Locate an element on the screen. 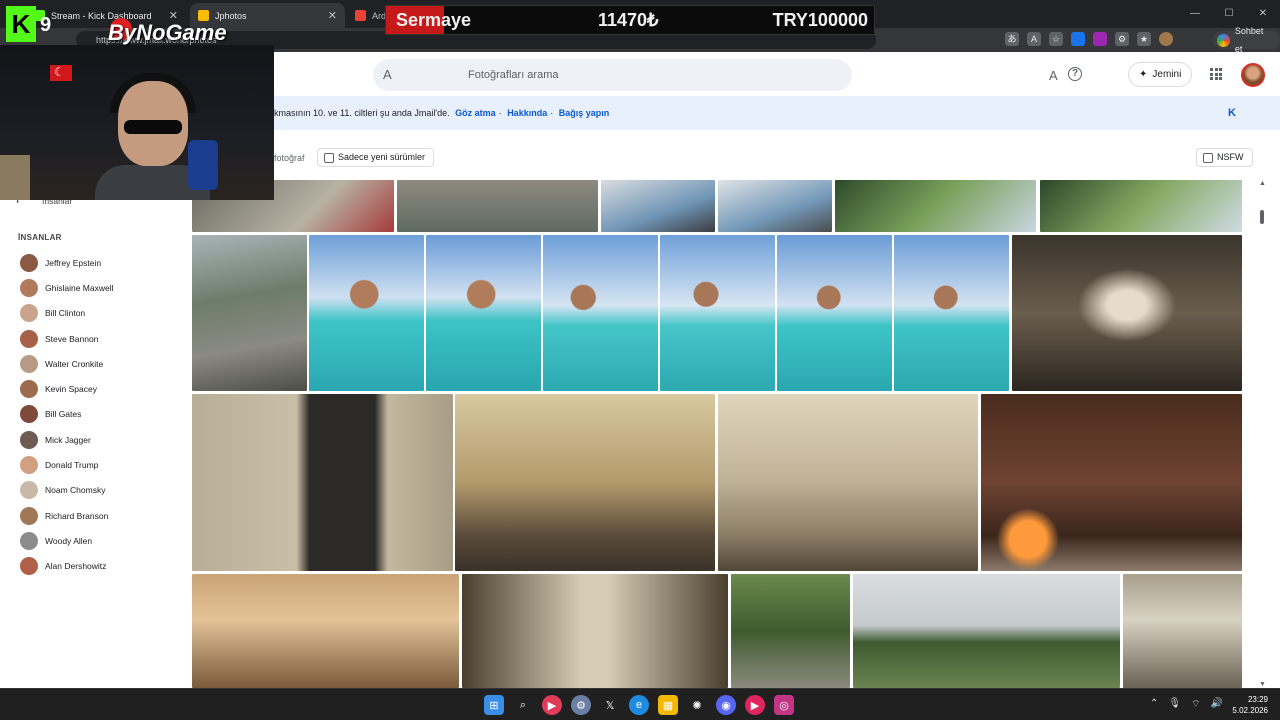 This screenshot has height=720, width=1280. tab-arda: Arda is located at coordinates (369, 15).